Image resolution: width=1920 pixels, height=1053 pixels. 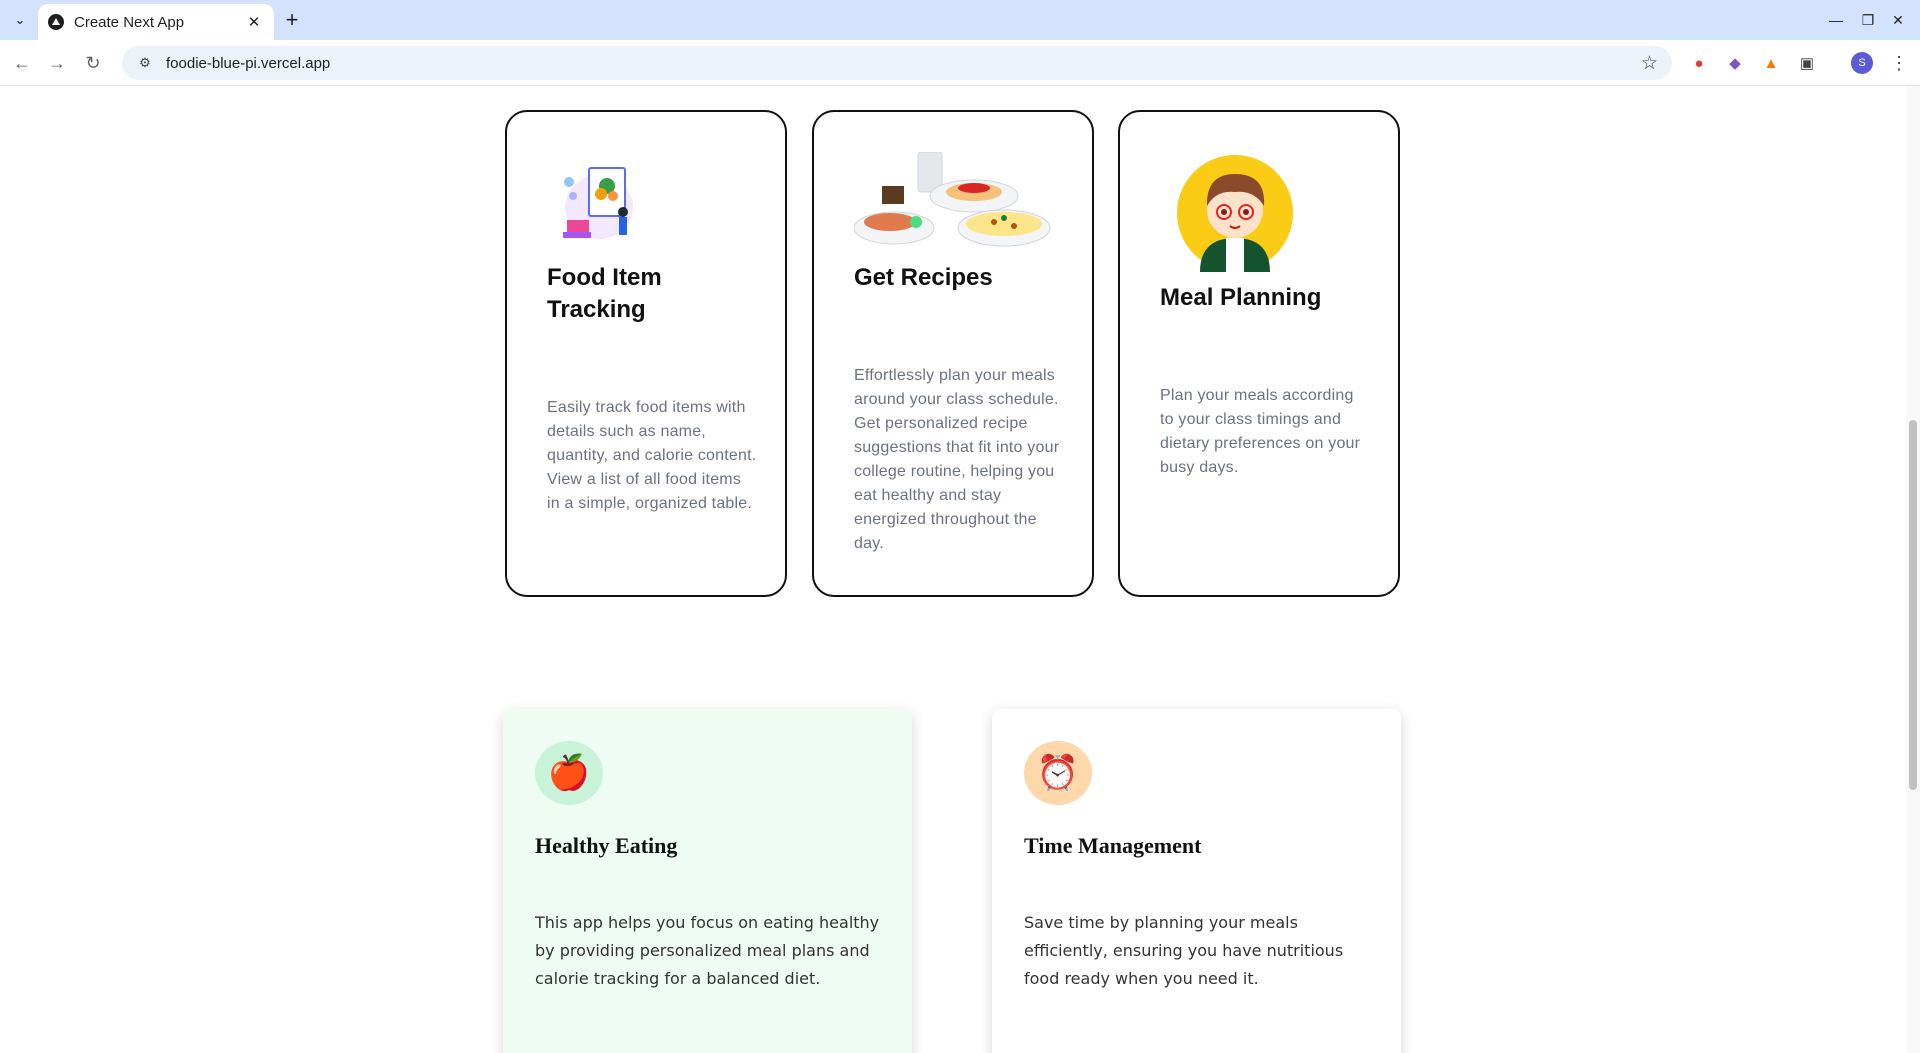 What do you see at coordinates (1913, 605) in the screenshot?
I see `scrollbar-thumb` at bounding box center [1913, 605].